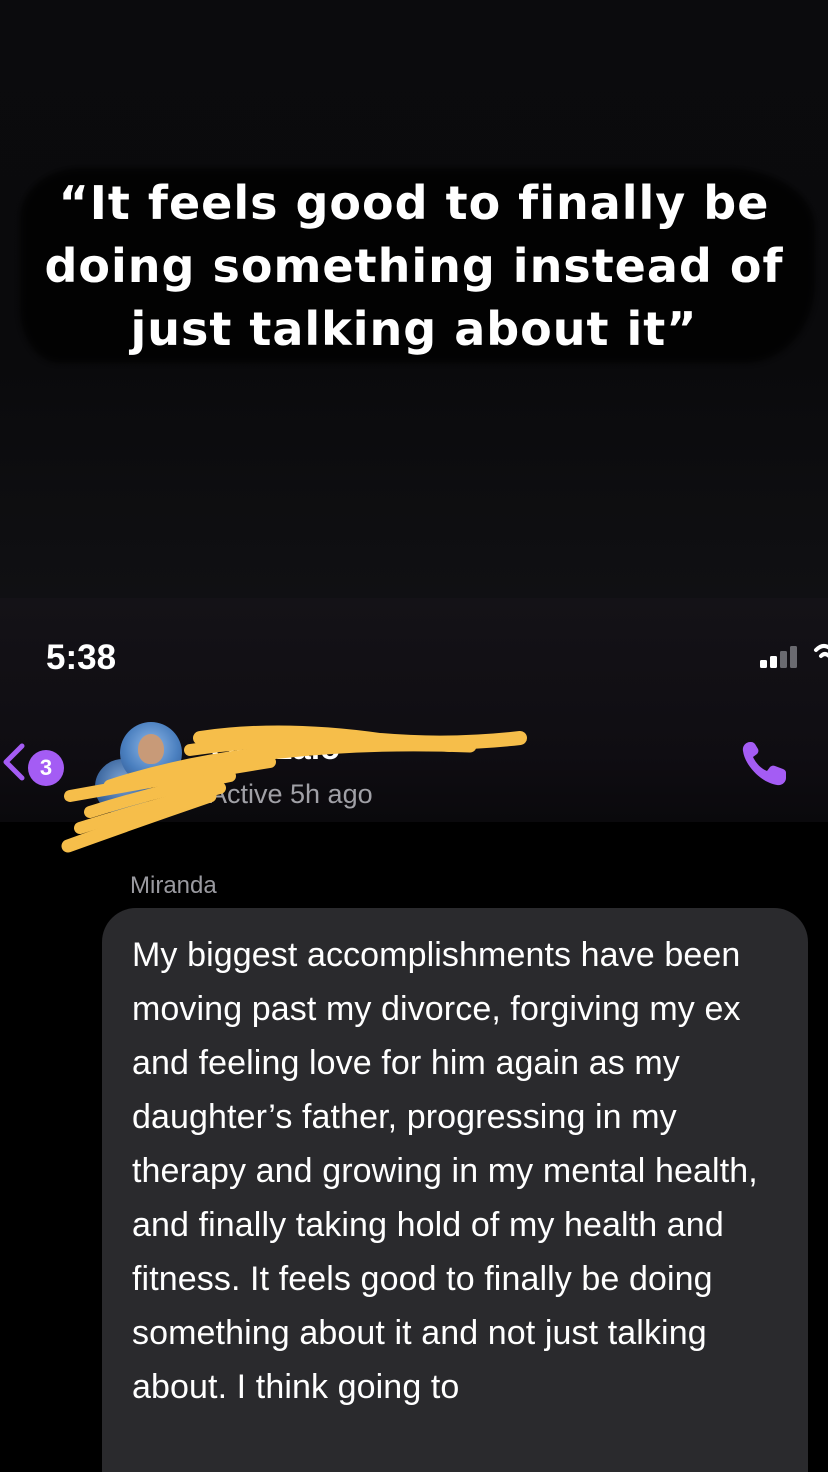 The image size is (828, 1472). I want to click on sender-name: Miranda, so click(173, 885).